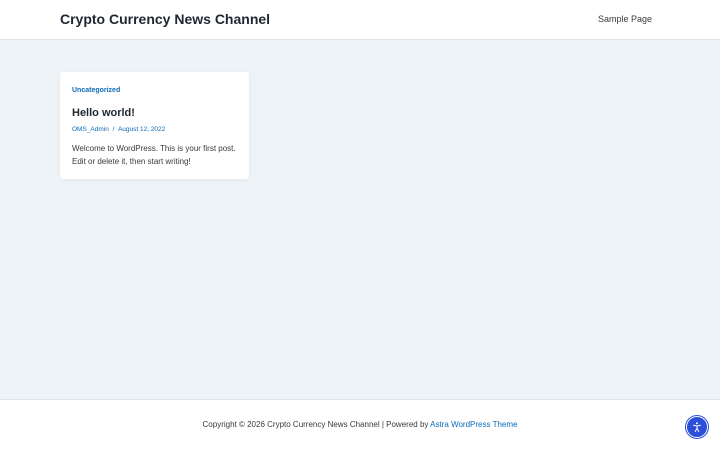 The image size is (720, 450). I want to click on post-category-link: Uncategorized, so click(154, 90).